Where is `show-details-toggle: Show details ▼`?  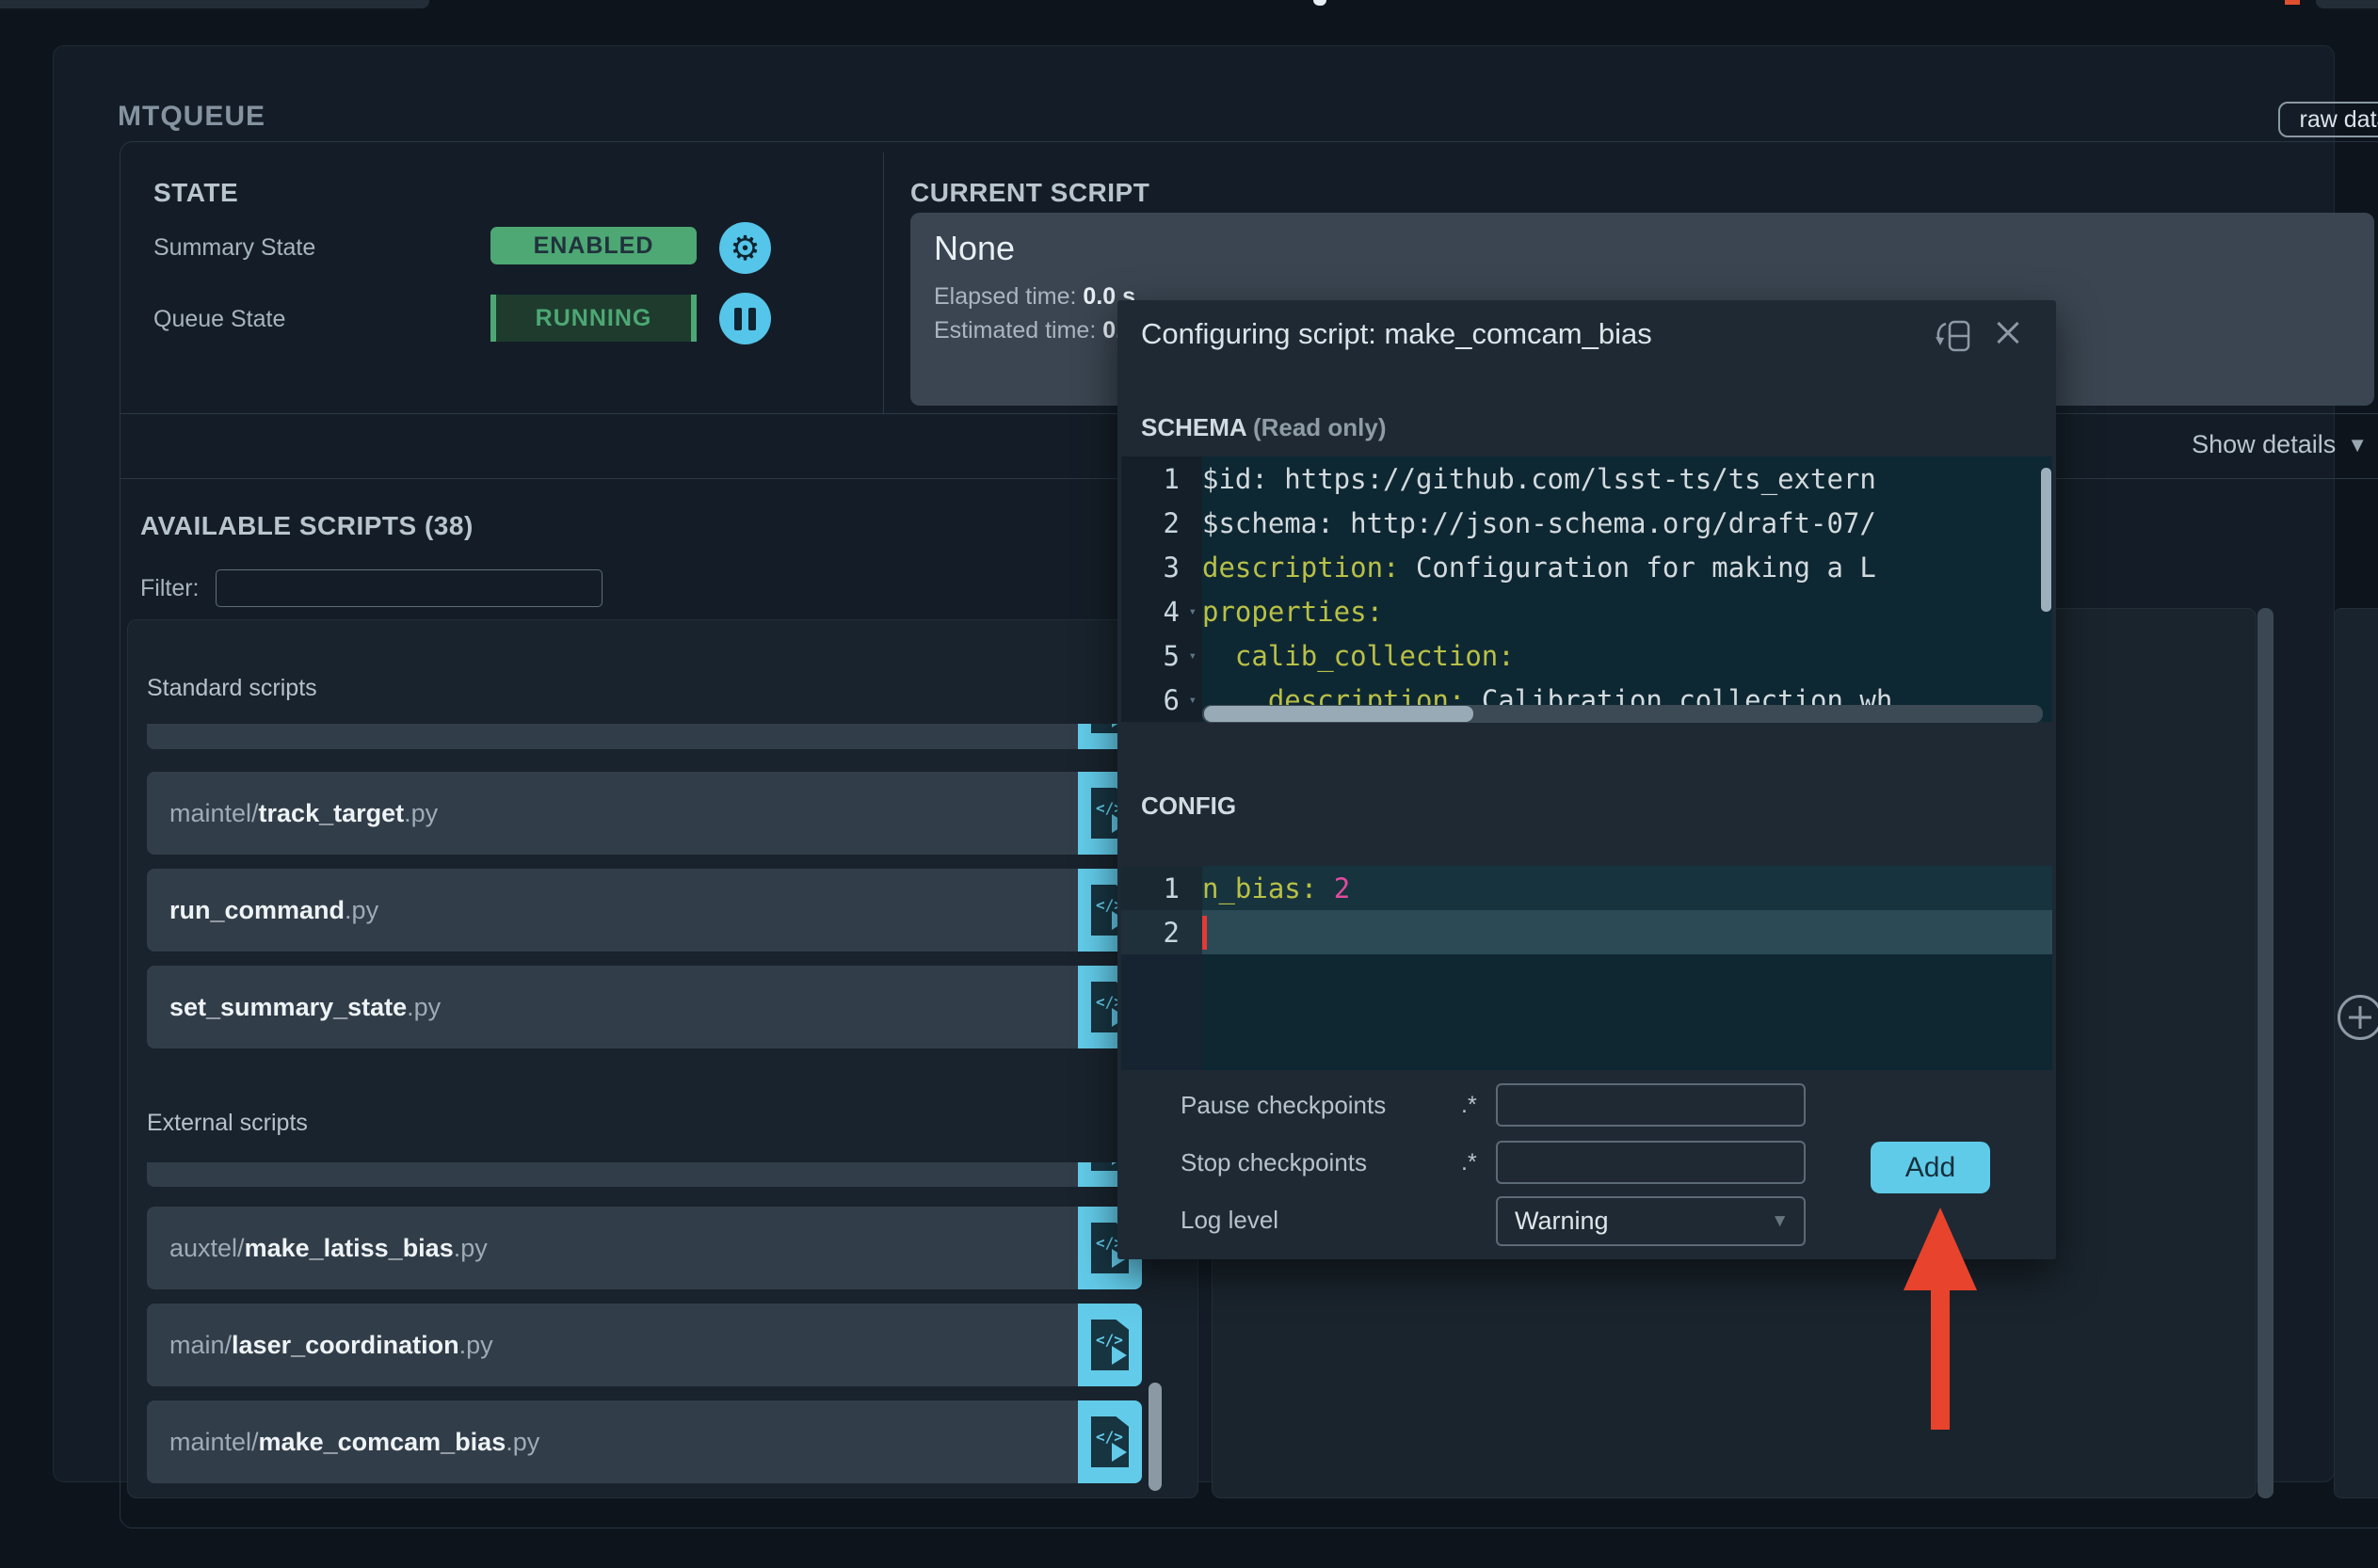
show-details-toggle: Show details ▼ is located at coordinates (2260, 444).